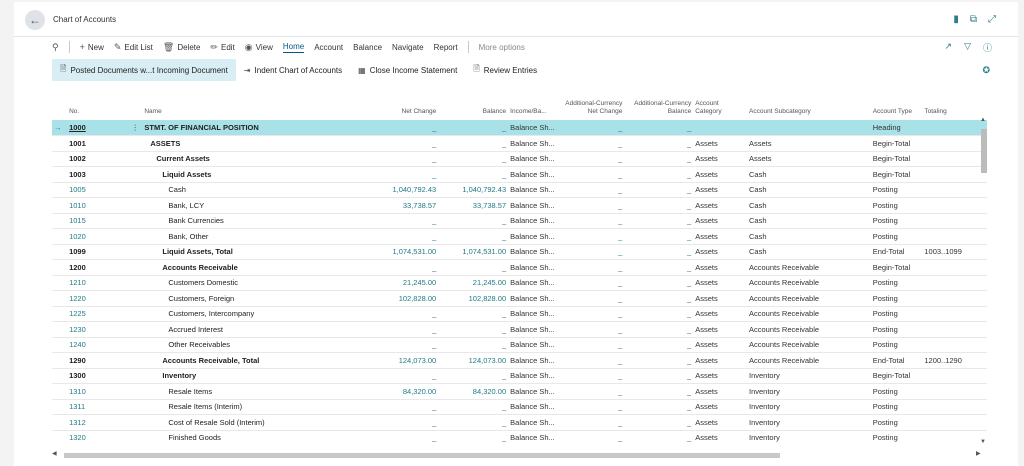  What do you see at coordinates (293, 70) in the screenshot?
I see `indent-chart-button: ⇥ Indent Chart of Accounts` at bounding box center [293, 70].